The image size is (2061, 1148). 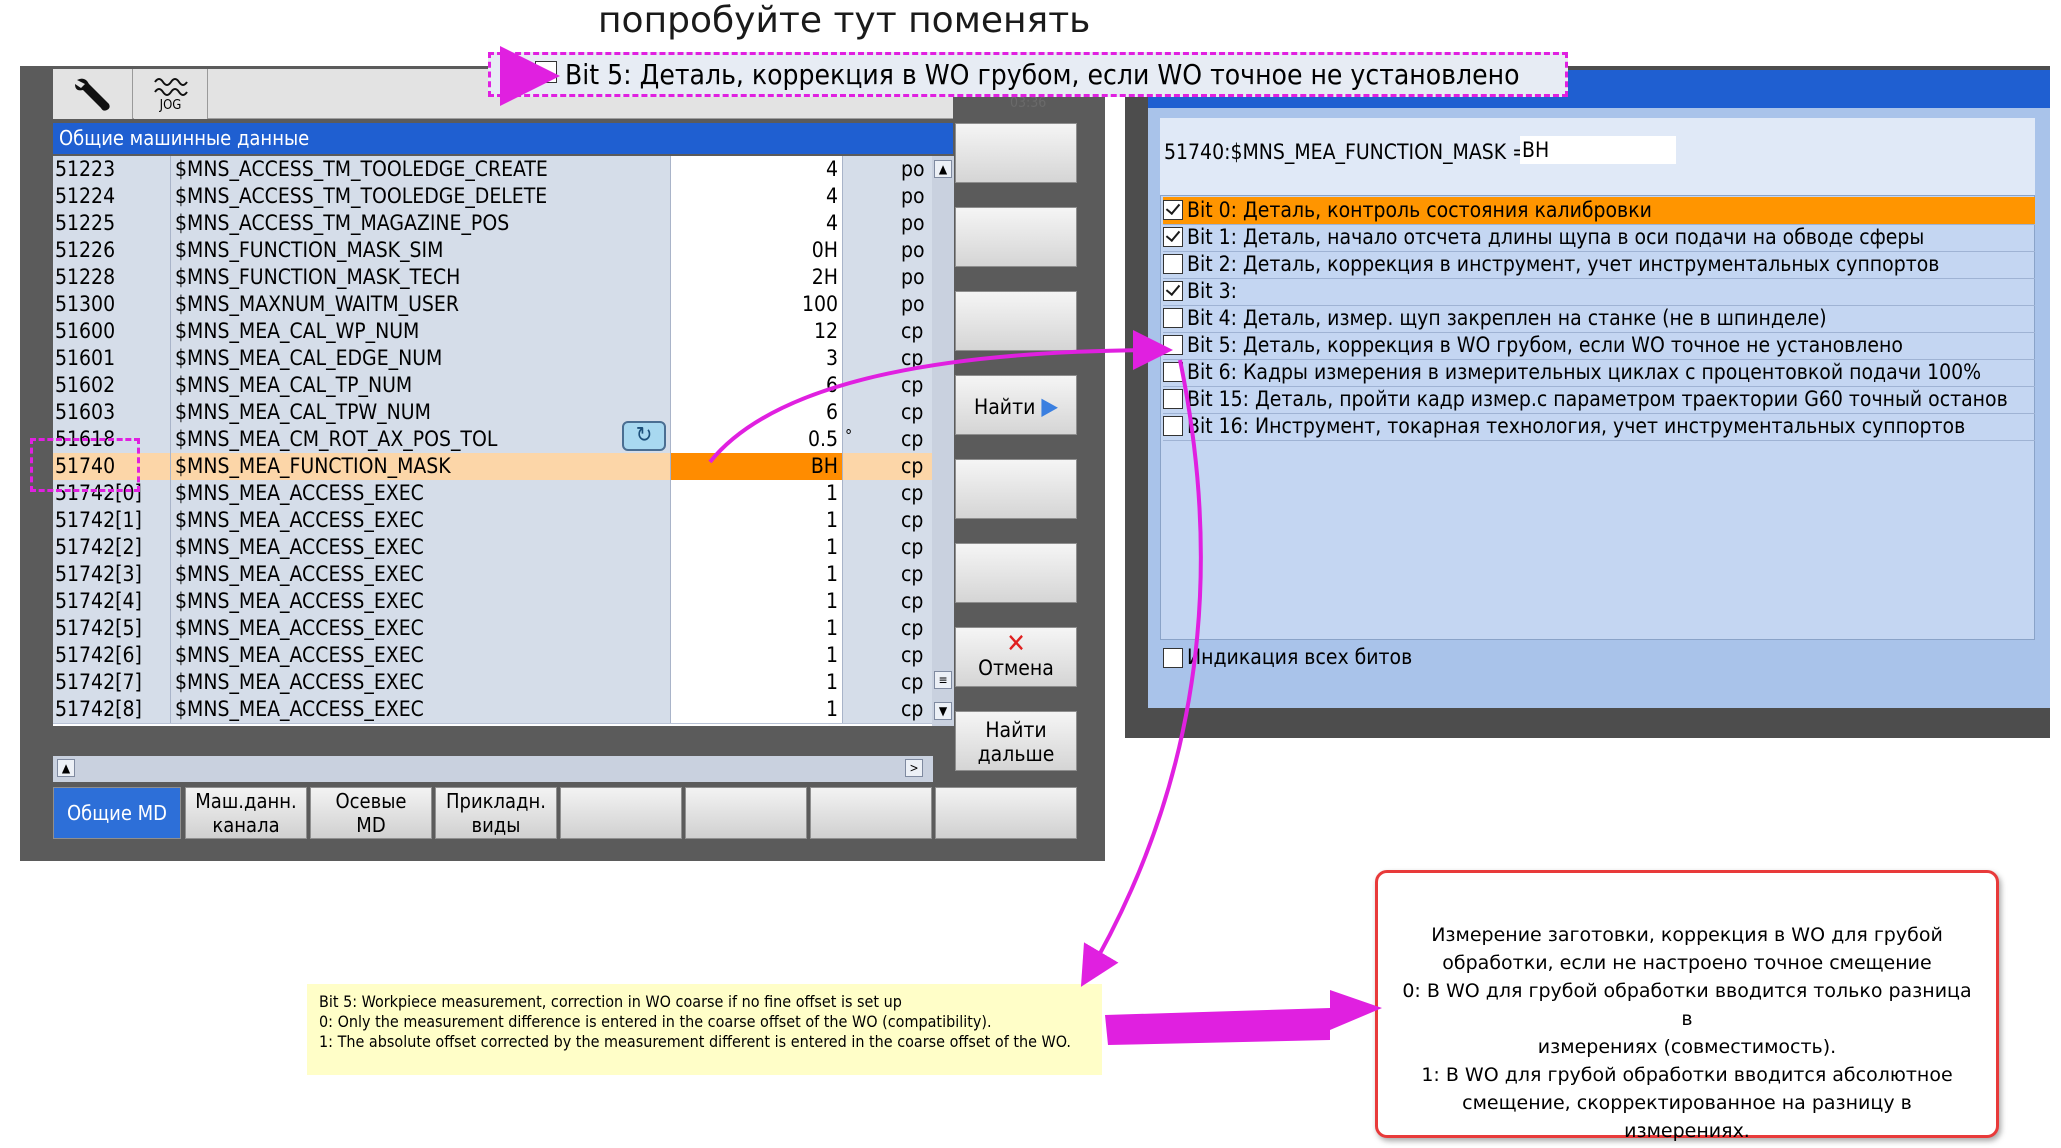 What do you see at coordinates (1141, 673) in the screenshot?
I see `arrow-bit-to-note` at bounding box center [1141, 673].